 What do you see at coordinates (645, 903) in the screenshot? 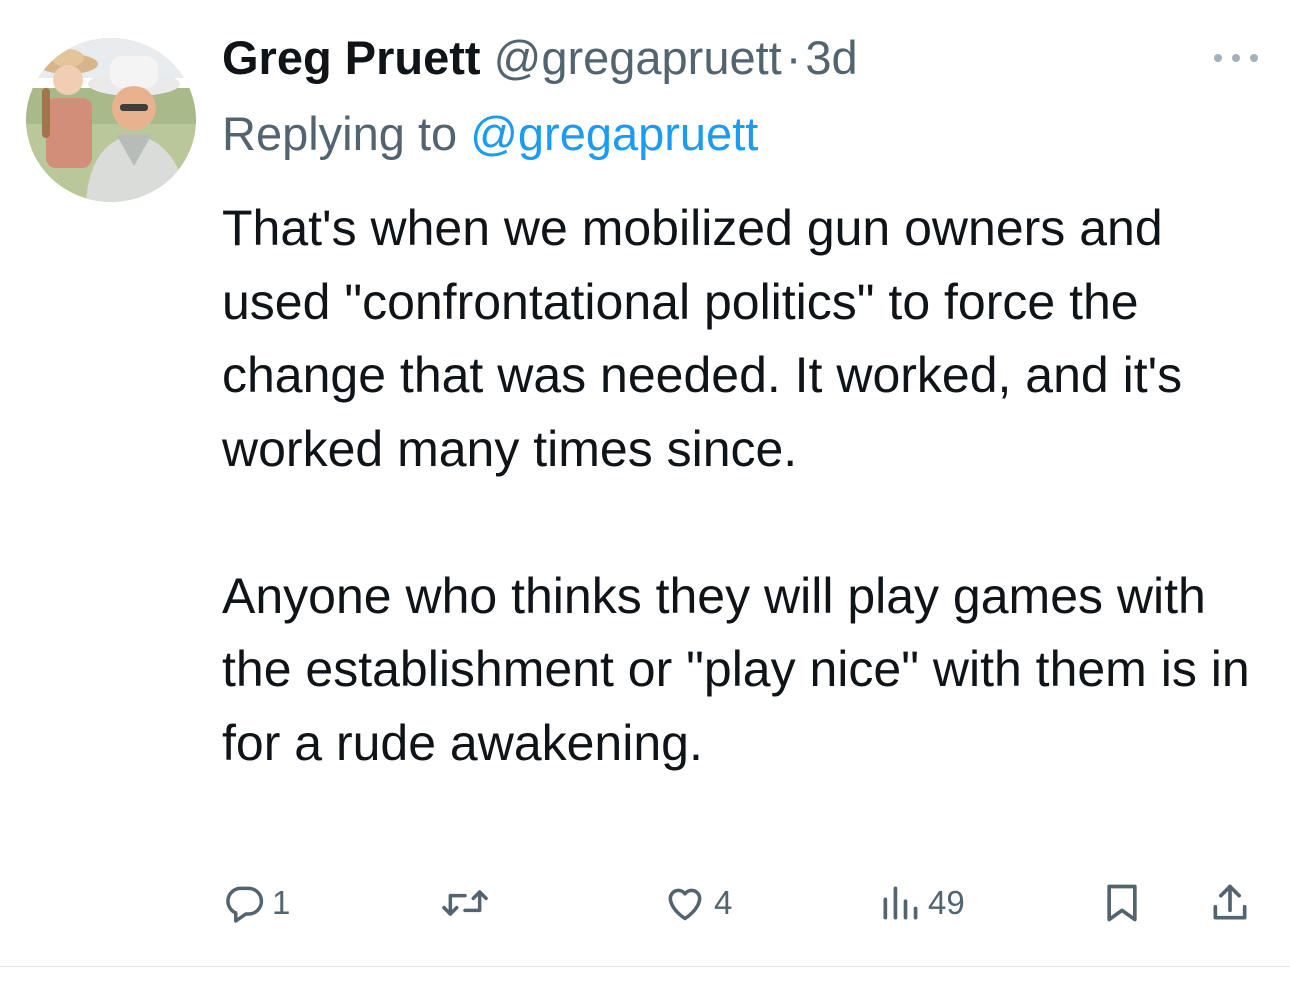
I see `action-bar: 1 4 49` at bounding box center [645, 903].